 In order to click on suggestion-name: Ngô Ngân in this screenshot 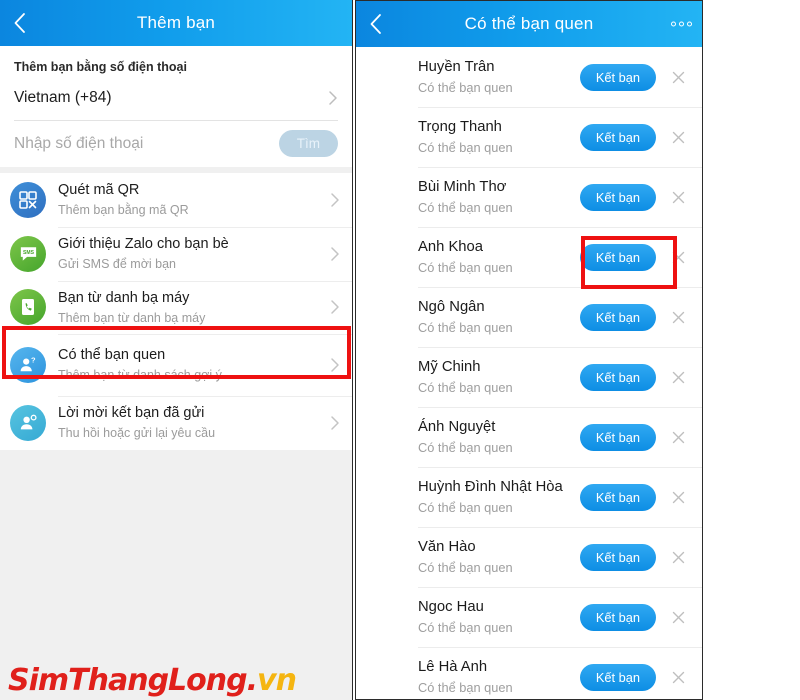, I will do `click(451, 306)`.